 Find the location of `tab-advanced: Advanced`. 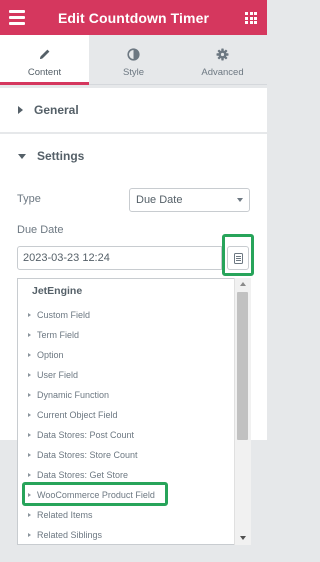

tab-advanced: Advanced is located at coordinates (222, 60).